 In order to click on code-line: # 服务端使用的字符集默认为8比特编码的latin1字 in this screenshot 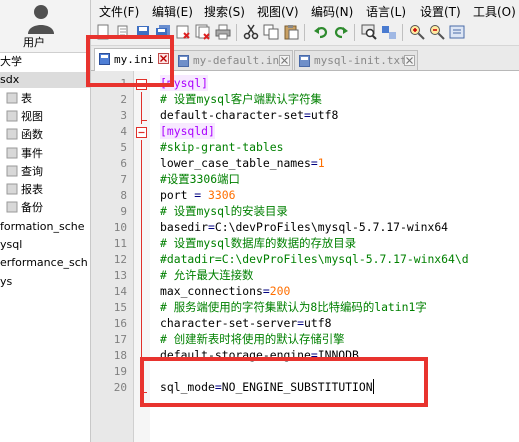, I will do `click(293, 307)`.